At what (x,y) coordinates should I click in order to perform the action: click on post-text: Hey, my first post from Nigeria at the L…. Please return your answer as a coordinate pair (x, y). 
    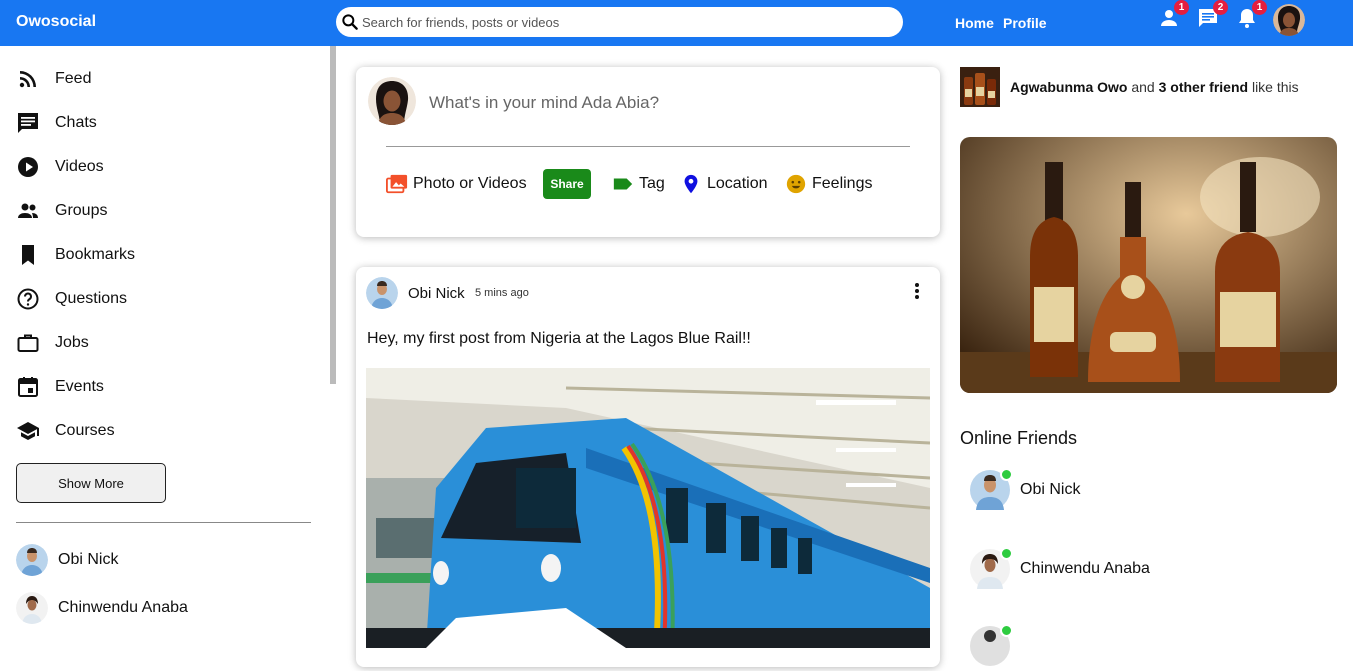
    Looking at the image, I should click on (559, 338).